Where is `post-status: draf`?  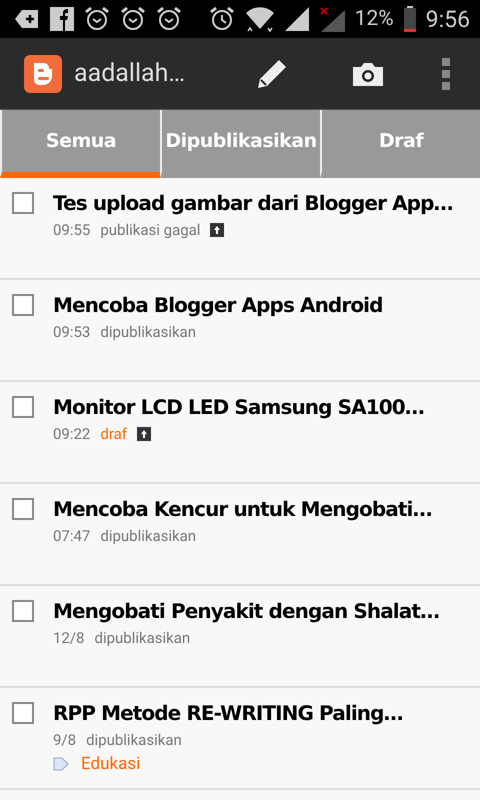 post-status: draf is located at coordinates (113, 434).